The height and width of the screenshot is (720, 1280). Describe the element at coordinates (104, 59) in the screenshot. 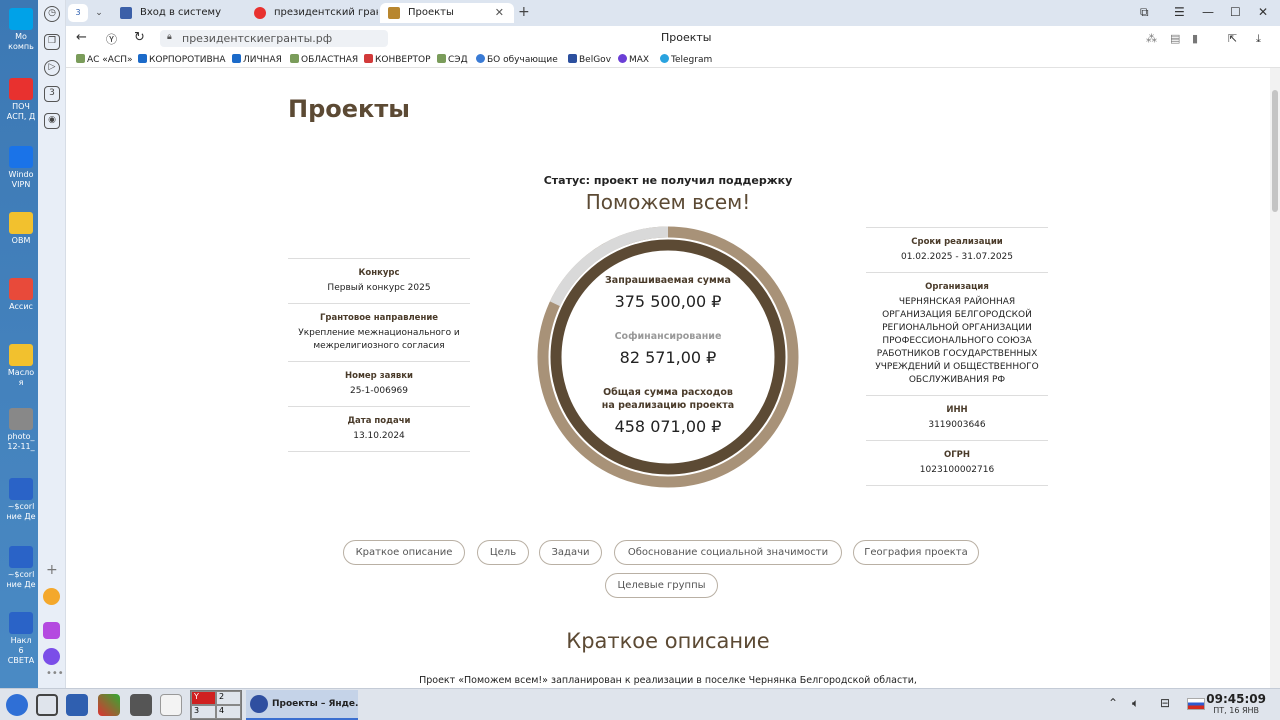

I see `bookmark-item: АС «АСП»` at that location.